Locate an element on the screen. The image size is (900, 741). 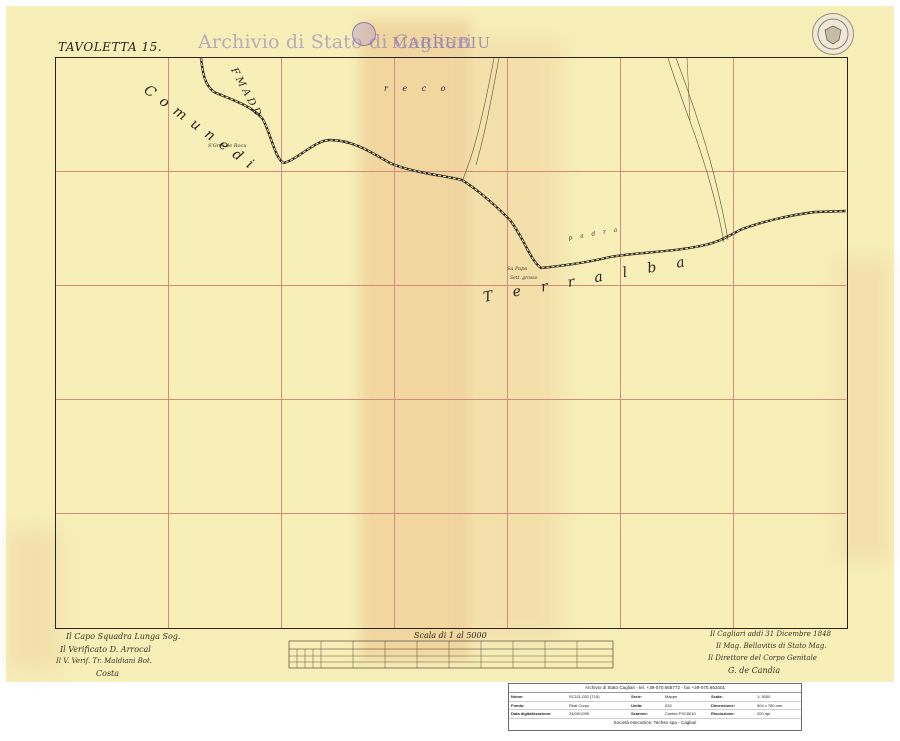
signature-left-line: Il Capo Squadra Lunga Sog. is located at coordinates (123, 636).